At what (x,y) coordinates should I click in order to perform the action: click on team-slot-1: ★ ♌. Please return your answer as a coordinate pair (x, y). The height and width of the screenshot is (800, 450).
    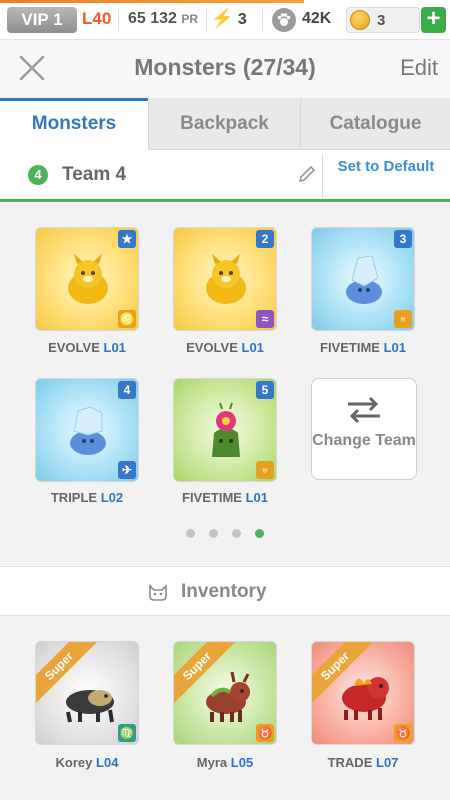
    Looking at the image, I should click on (87, 279).